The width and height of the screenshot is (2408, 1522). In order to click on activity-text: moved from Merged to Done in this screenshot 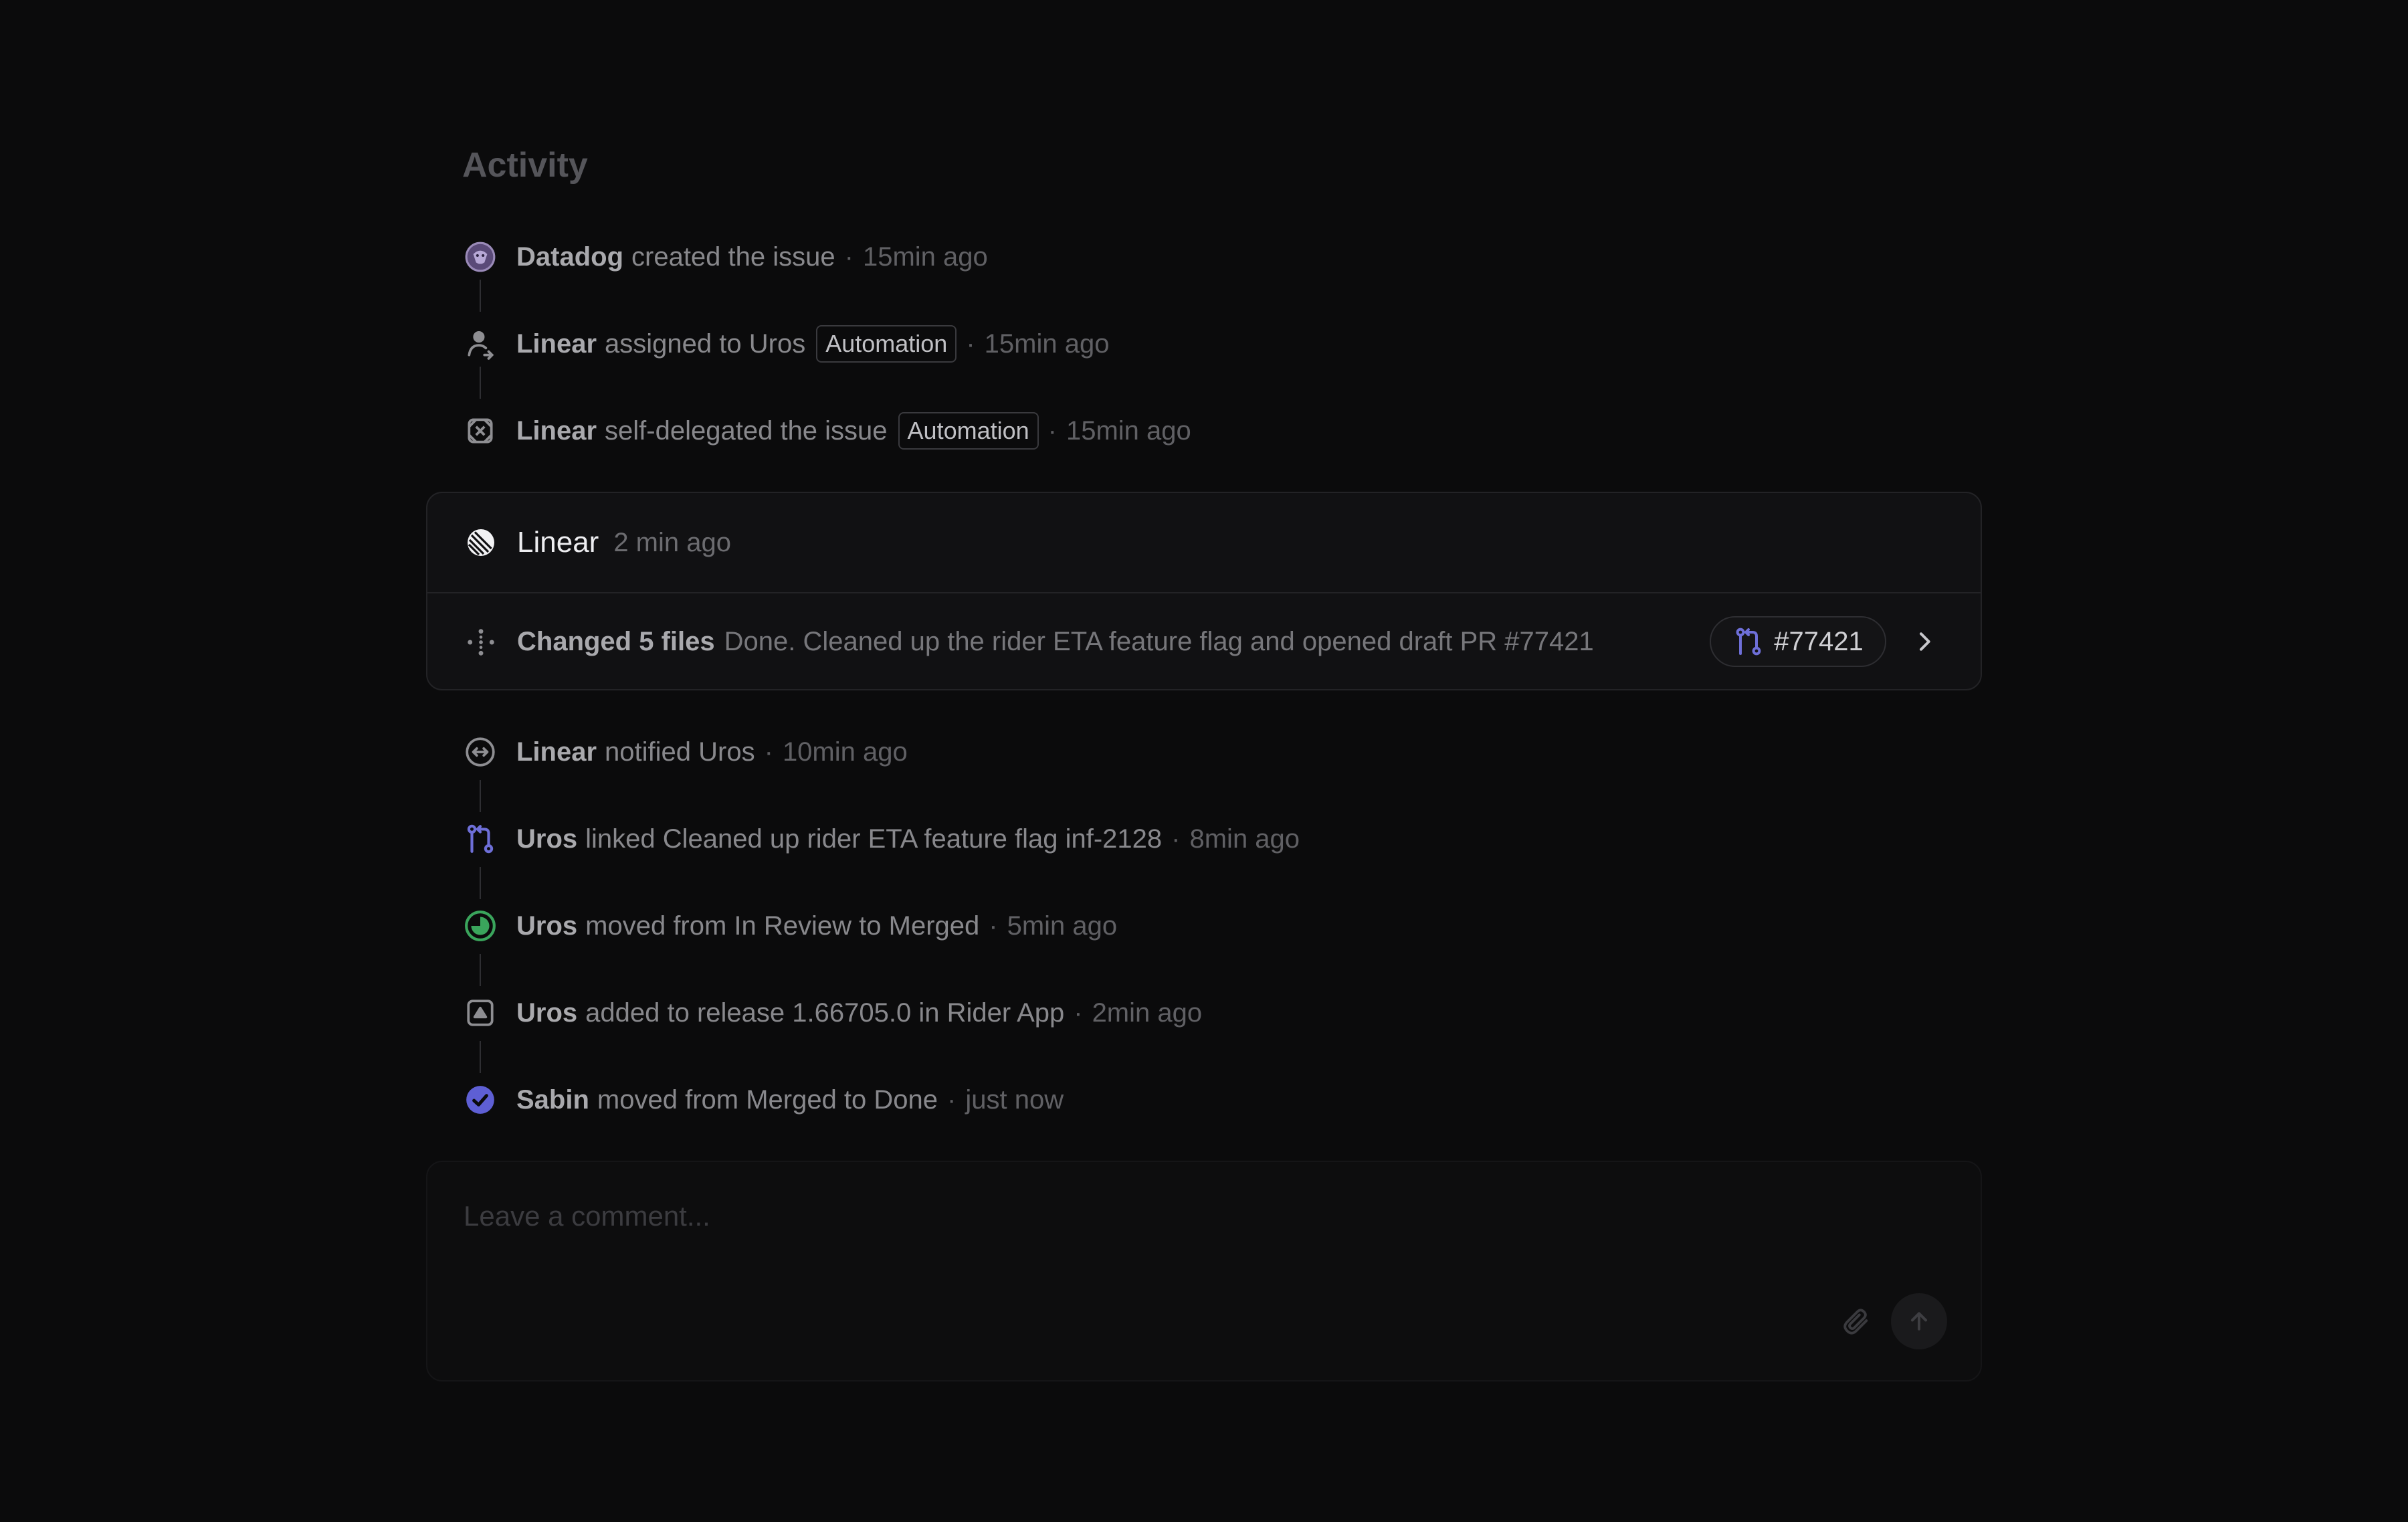, I will do `click(768, 1099)`.